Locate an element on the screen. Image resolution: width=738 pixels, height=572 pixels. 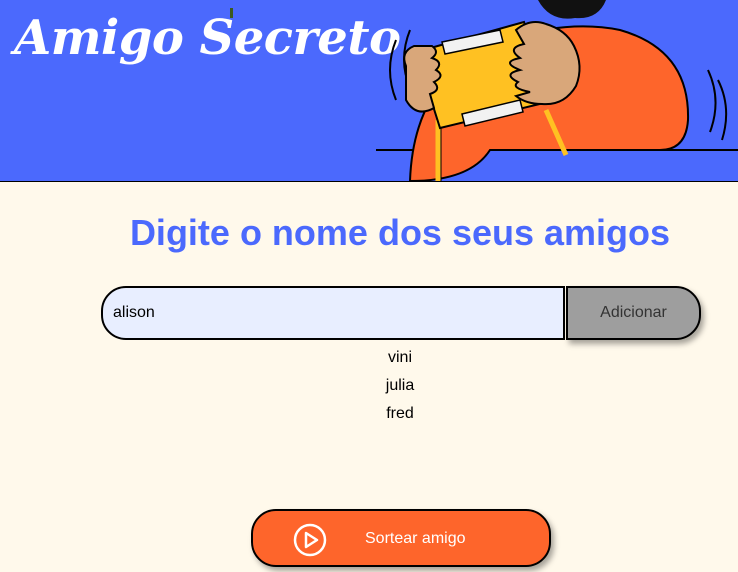
text-cursor-mark is located at coordinates (231, 13).